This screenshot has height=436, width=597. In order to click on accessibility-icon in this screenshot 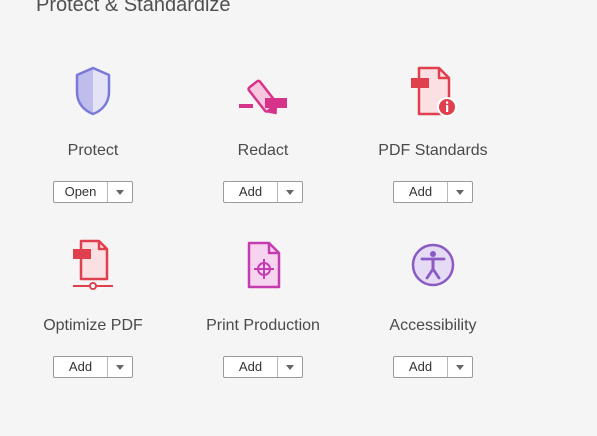, I will do `click(433, 267)`.